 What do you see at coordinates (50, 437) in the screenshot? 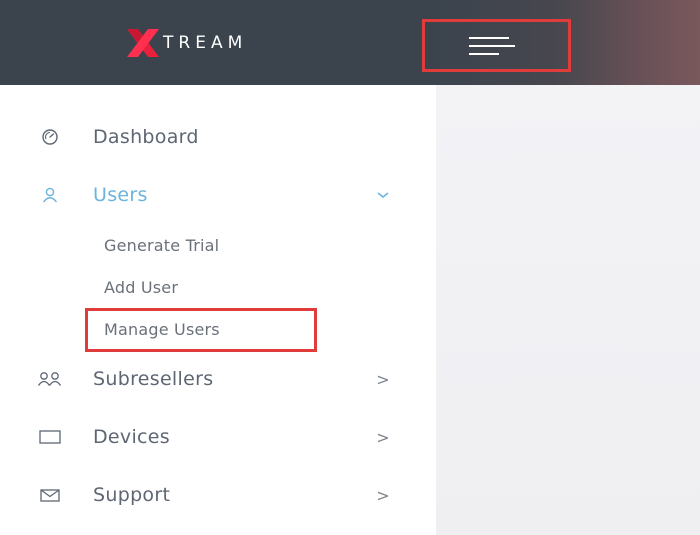
I see `monitor-icon` at bounding box center [50, 437].